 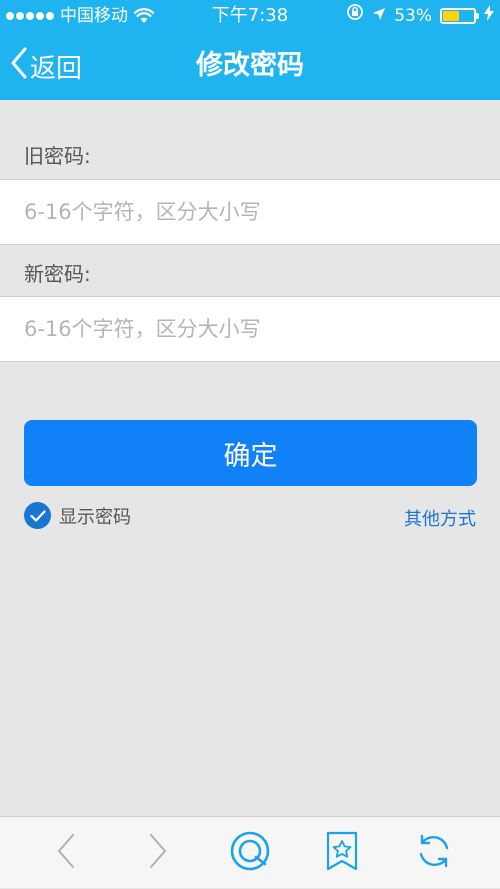 I want to click on bookmarks-button, so click(x=342, y=853).